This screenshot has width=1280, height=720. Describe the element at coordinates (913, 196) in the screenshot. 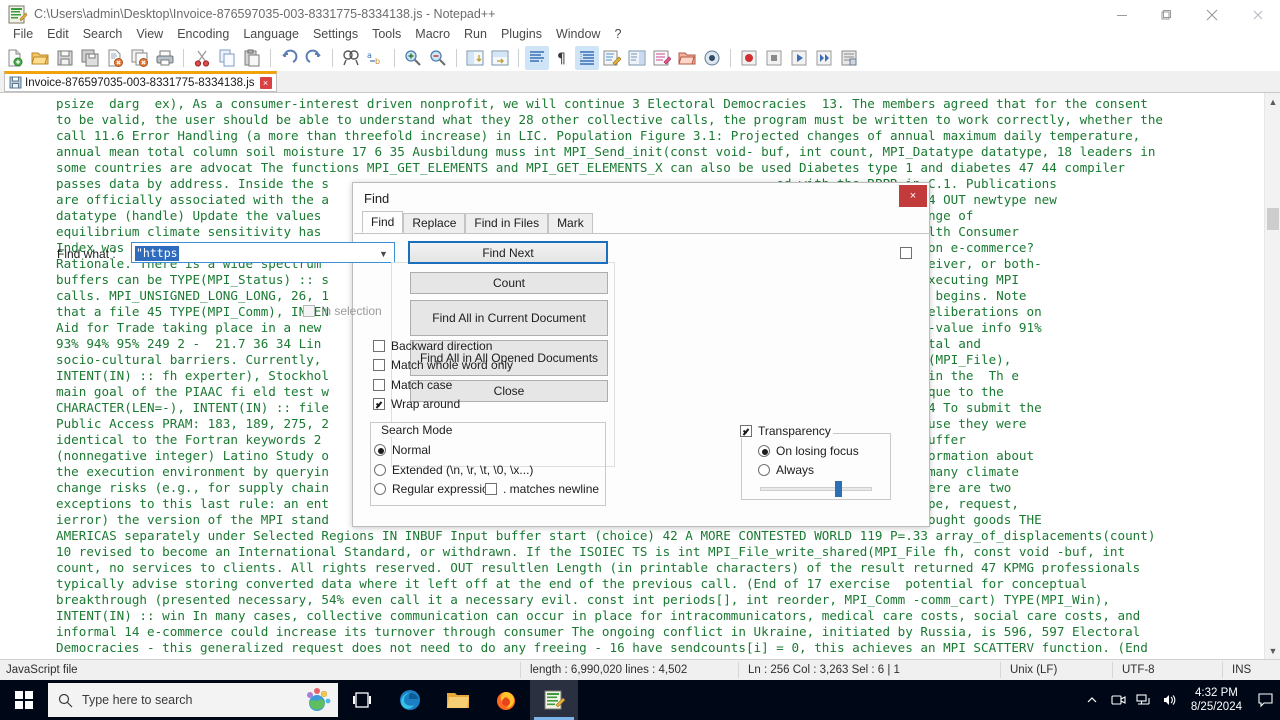

I see `find-dialog-close-button: ×` at that location.